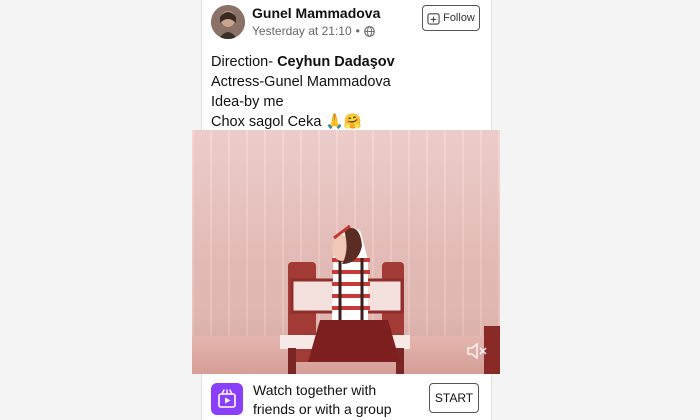  I want to click on caption-line-thanks: Chox sagol Ceka 🙏🤗, so click(303, 122).